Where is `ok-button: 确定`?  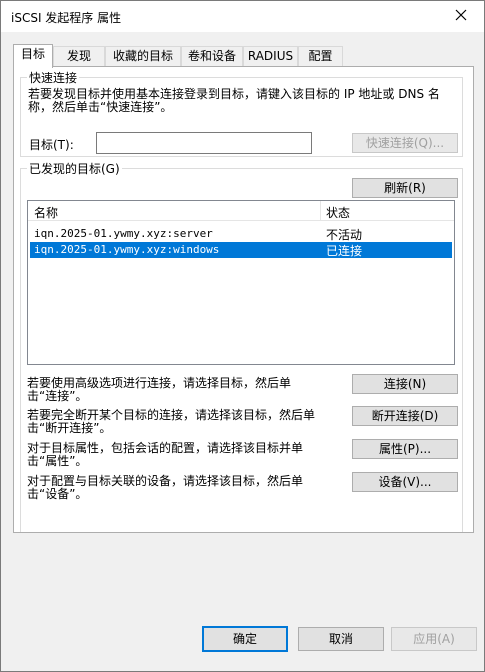 ok-button: 确定 is located at coordinates (245, 639).